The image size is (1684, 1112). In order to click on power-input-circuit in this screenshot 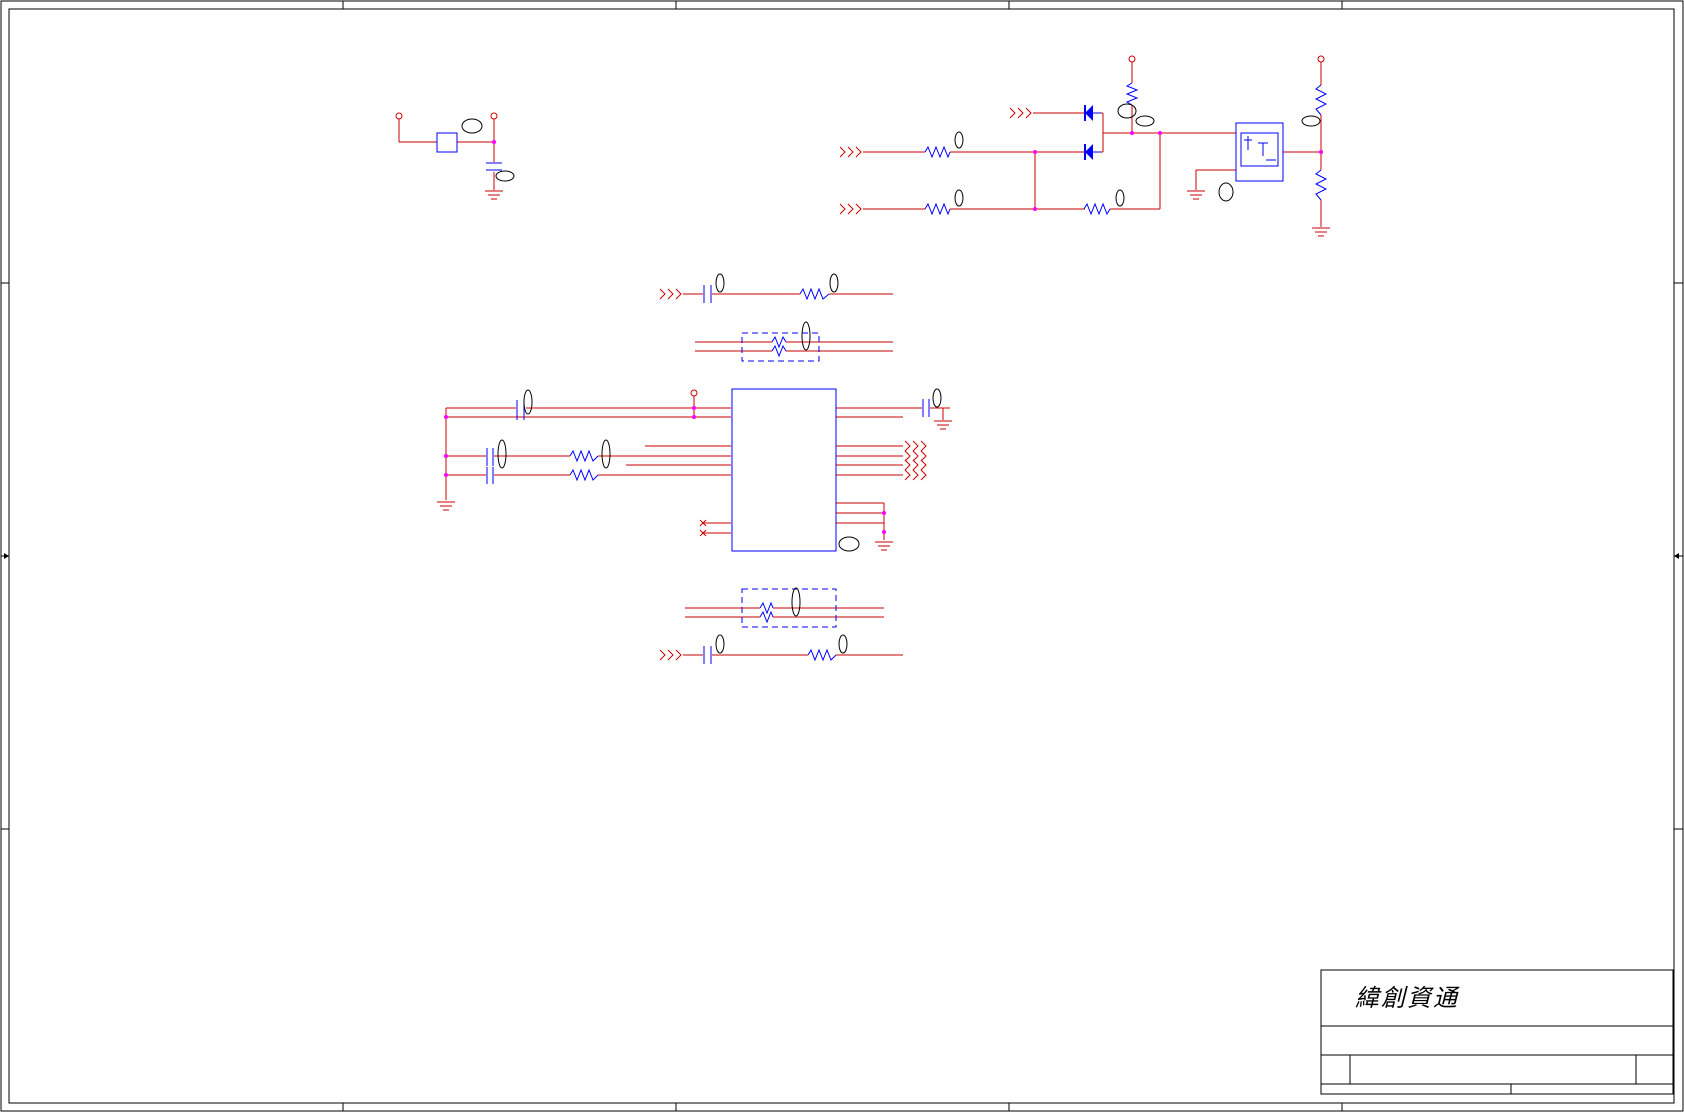, I will do `click(455, 156)`.